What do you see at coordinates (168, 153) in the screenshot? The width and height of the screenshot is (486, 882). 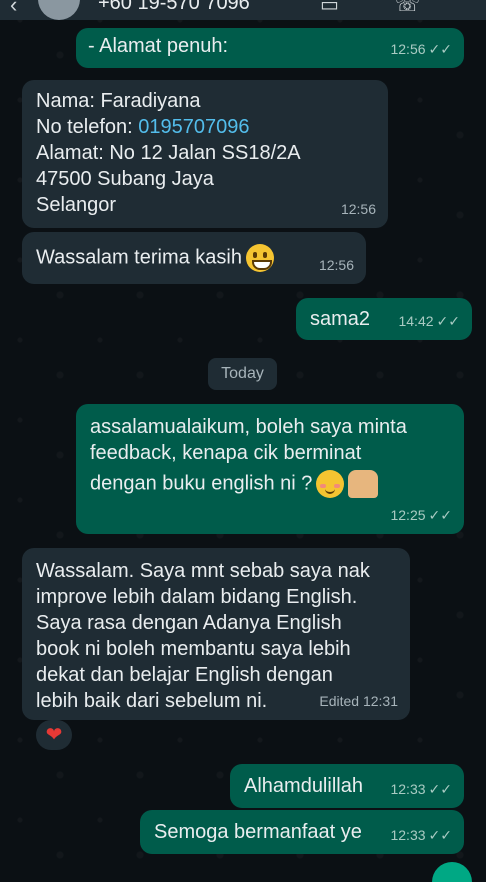 I see `message-text: Alamat: No 12 Jalan SS18/2A` at bounding box center [168, 153].